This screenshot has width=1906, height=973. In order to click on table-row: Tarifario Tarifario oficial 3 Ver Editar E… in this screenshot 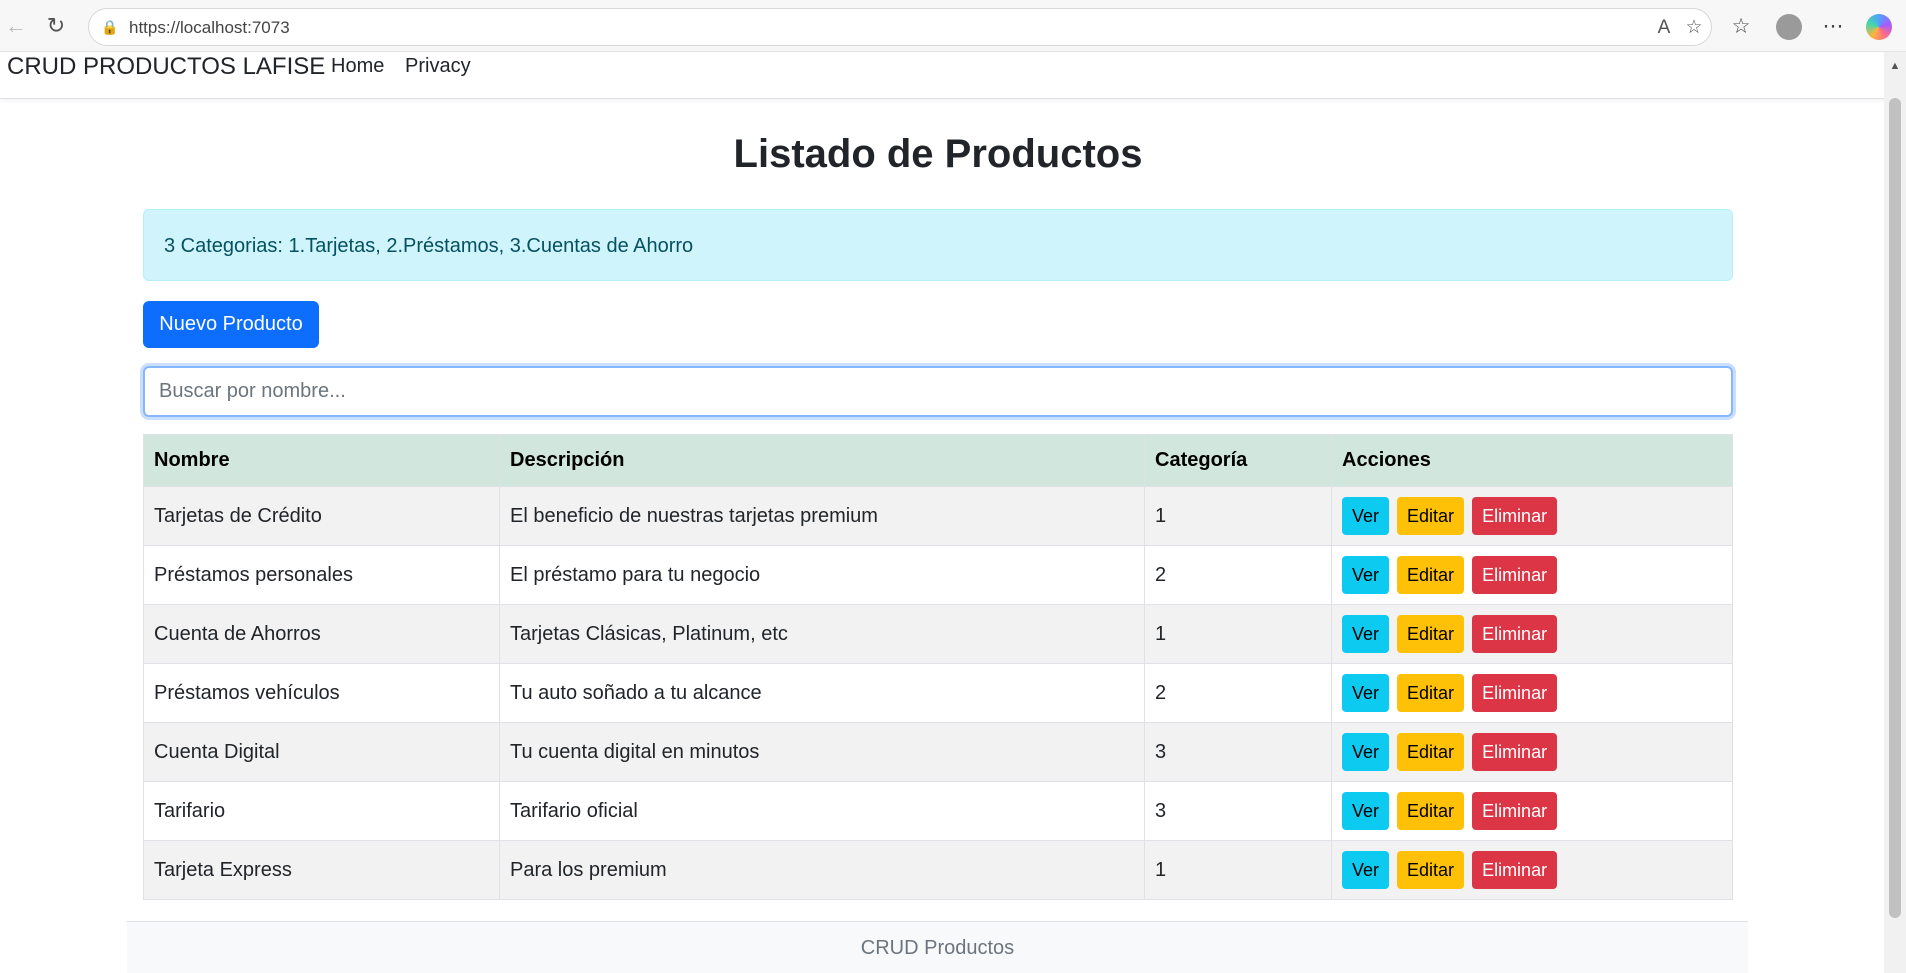, I will do `click(938, 811)`.